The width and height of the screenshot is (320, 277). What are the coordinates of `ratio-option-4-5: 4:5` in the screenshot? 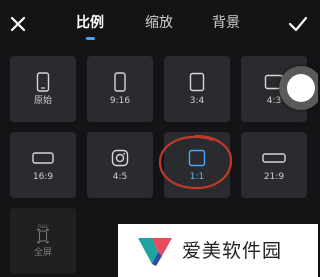 It's located at (120, 165).